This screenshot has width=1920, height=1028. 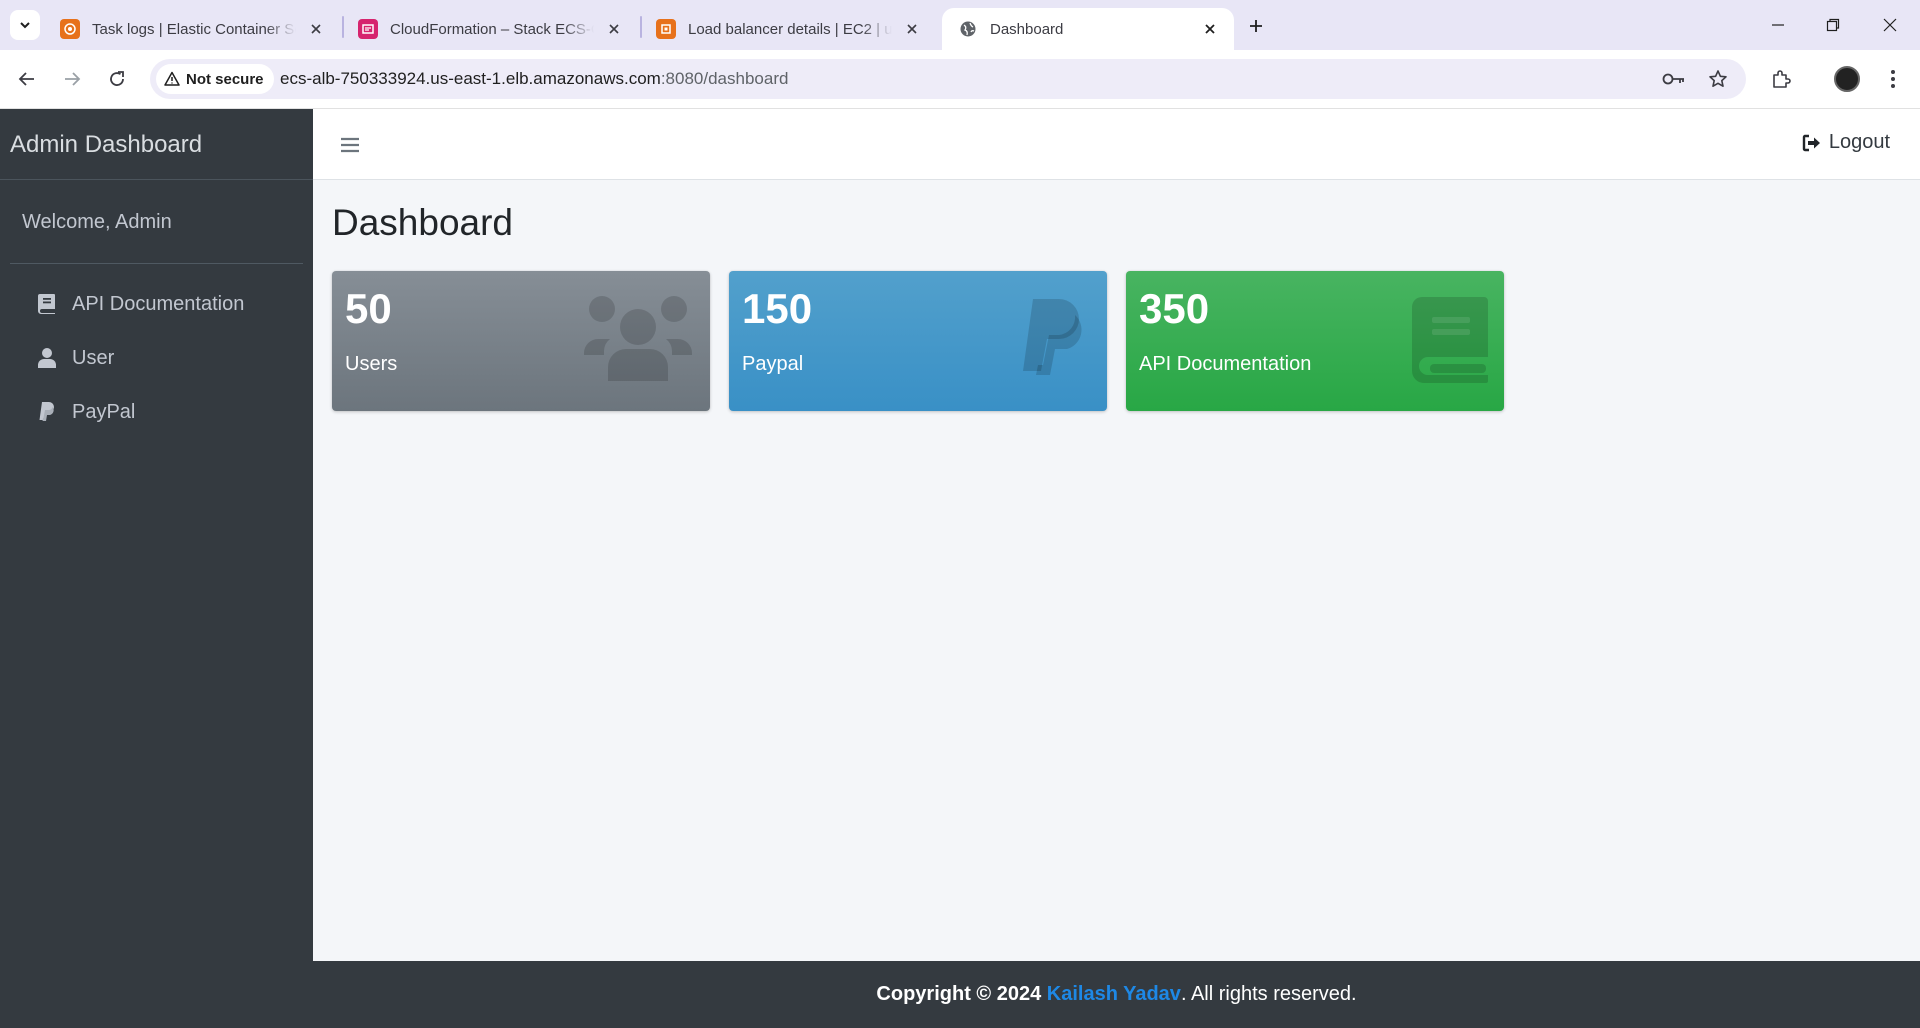 What do you see at coordinates (1674, 79) in the screenshot?
I see `password-key-icon` at bounding box center [1674, 79].